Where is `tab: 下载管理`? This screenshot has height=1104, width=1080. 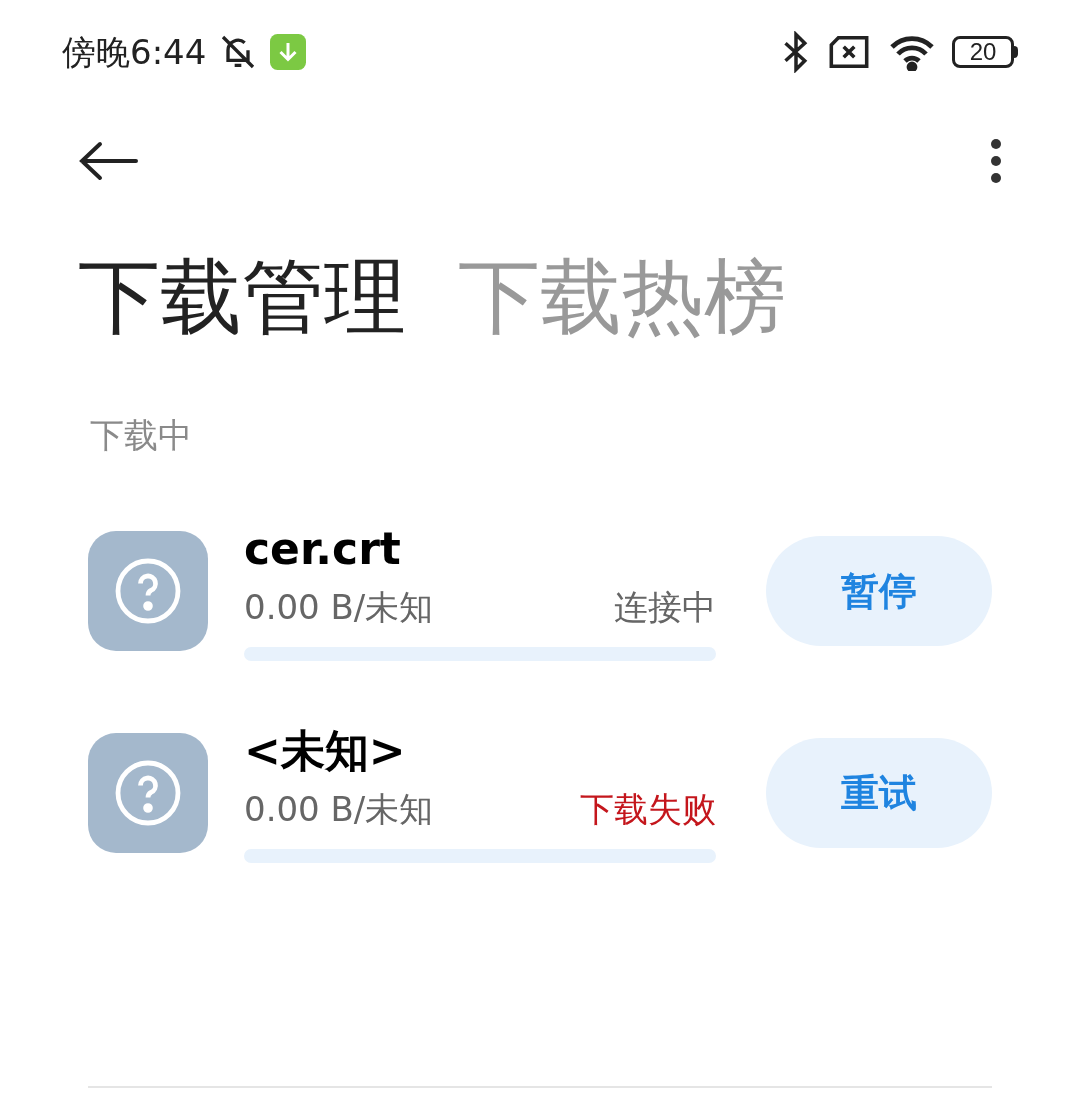
tab: 下载管理 is located at coordinates (242, 297).